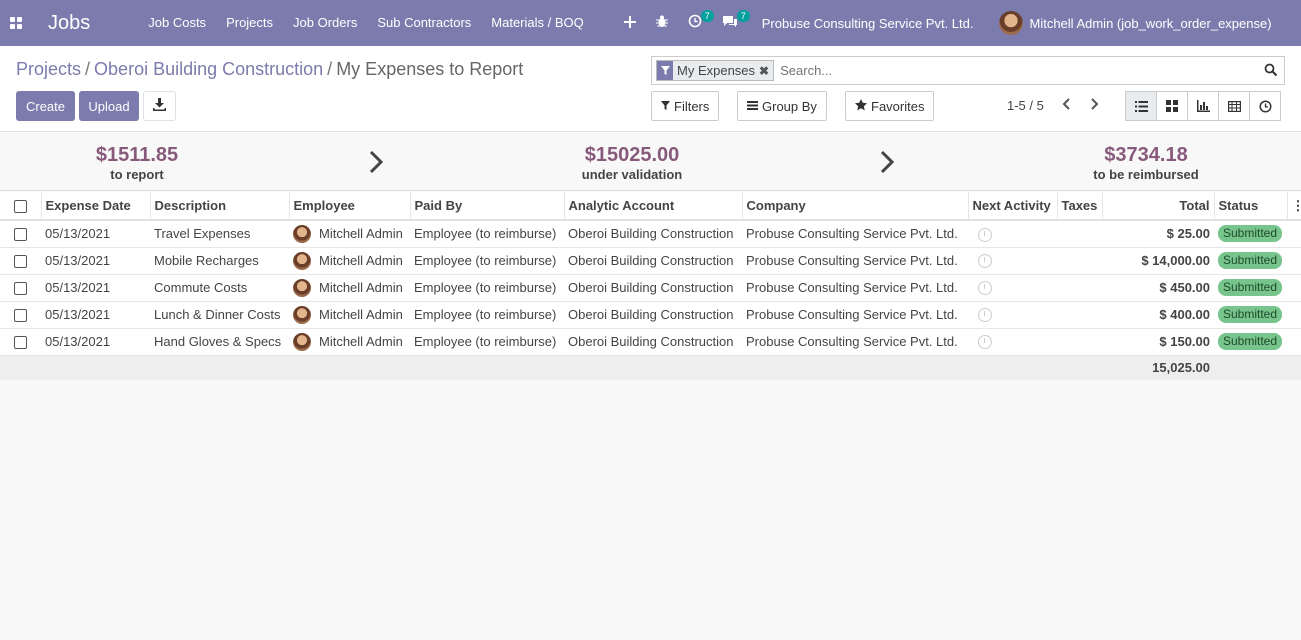 Image resolution: width=1301 pixels, height=640 pixels. Describe the element at coordinates (1294, 342) in the screenshot. I see `cell-spacer` at that location.